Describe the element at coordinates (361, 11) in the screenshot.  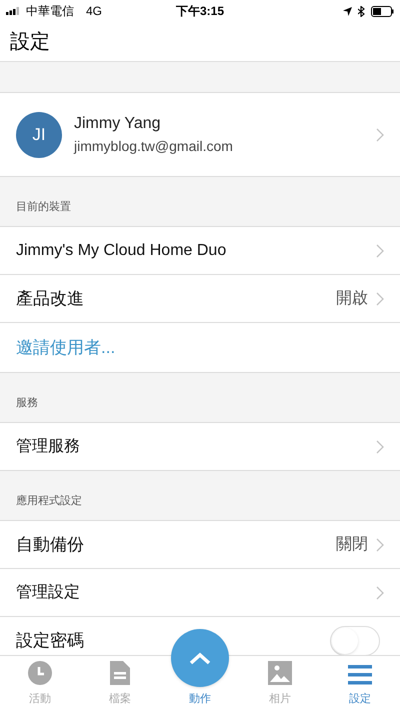
I see `bluetooth-icon` at that location.